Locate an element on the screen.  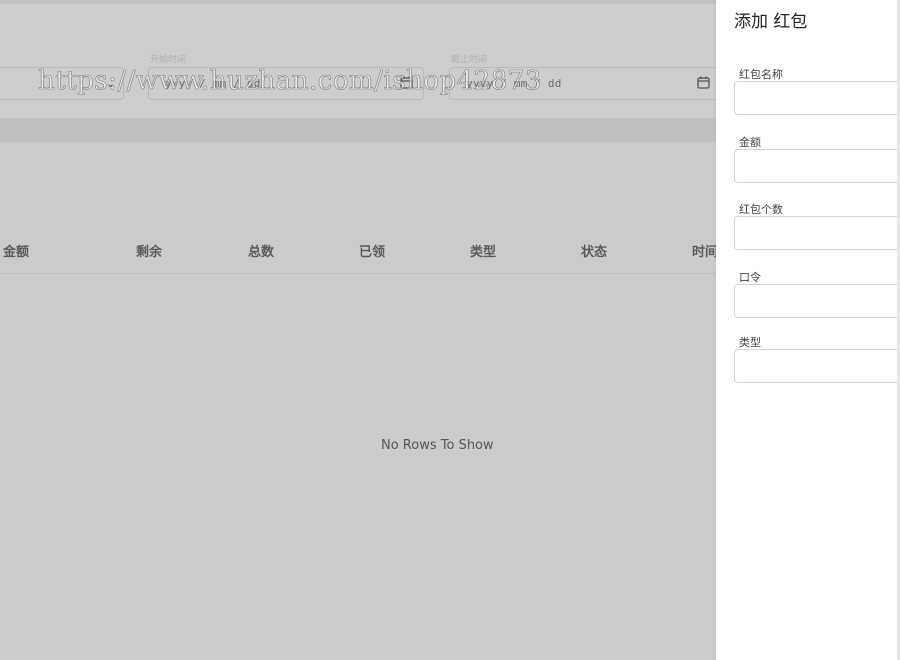
column-header-amount: 金额 is located at coordinates (16, 250).